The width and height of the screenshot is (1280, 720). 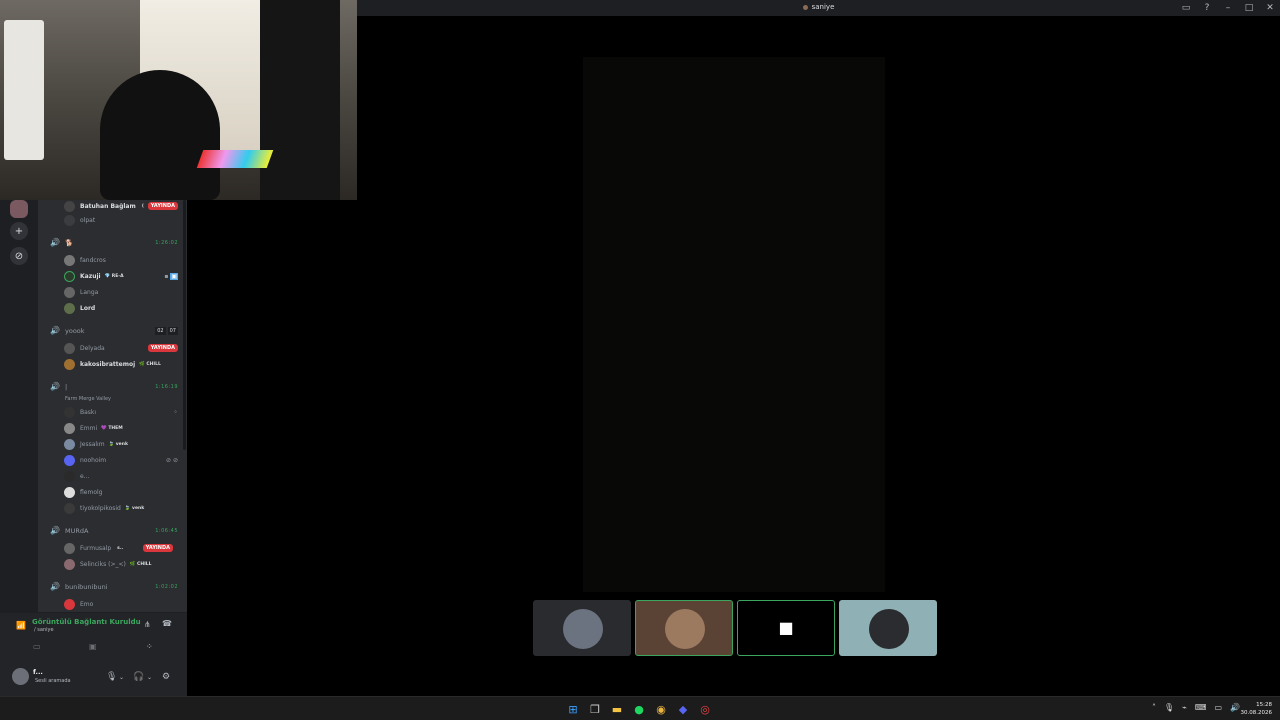 I want to click on user-kakosibrattemoj: kakosibrattemoj 🌿 CHILL, so click(x=124, y=365).